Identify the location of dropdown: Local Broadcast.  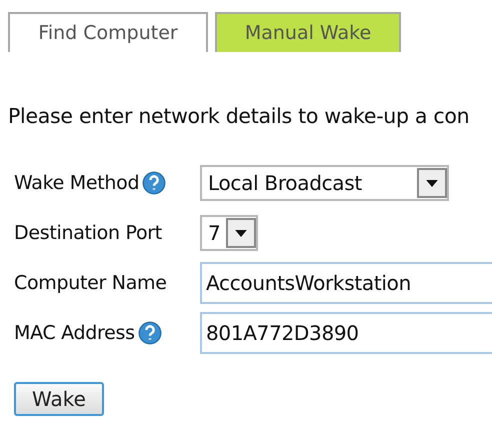
(324, 183).